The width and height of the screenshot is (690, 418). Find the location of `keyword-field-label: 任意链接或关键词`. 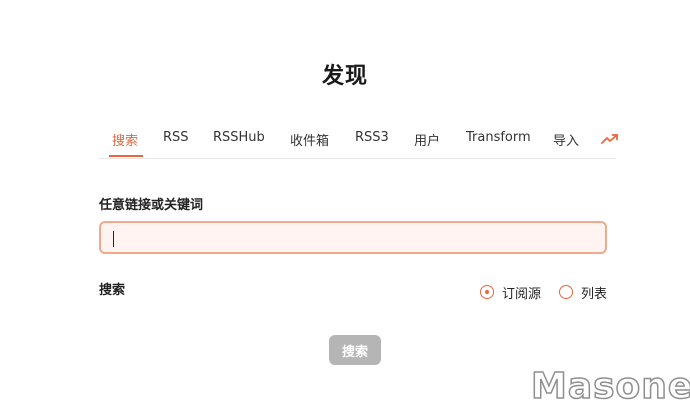

keyword-field-label: 任意链接或关键词 is located at coordinates (151, 205).